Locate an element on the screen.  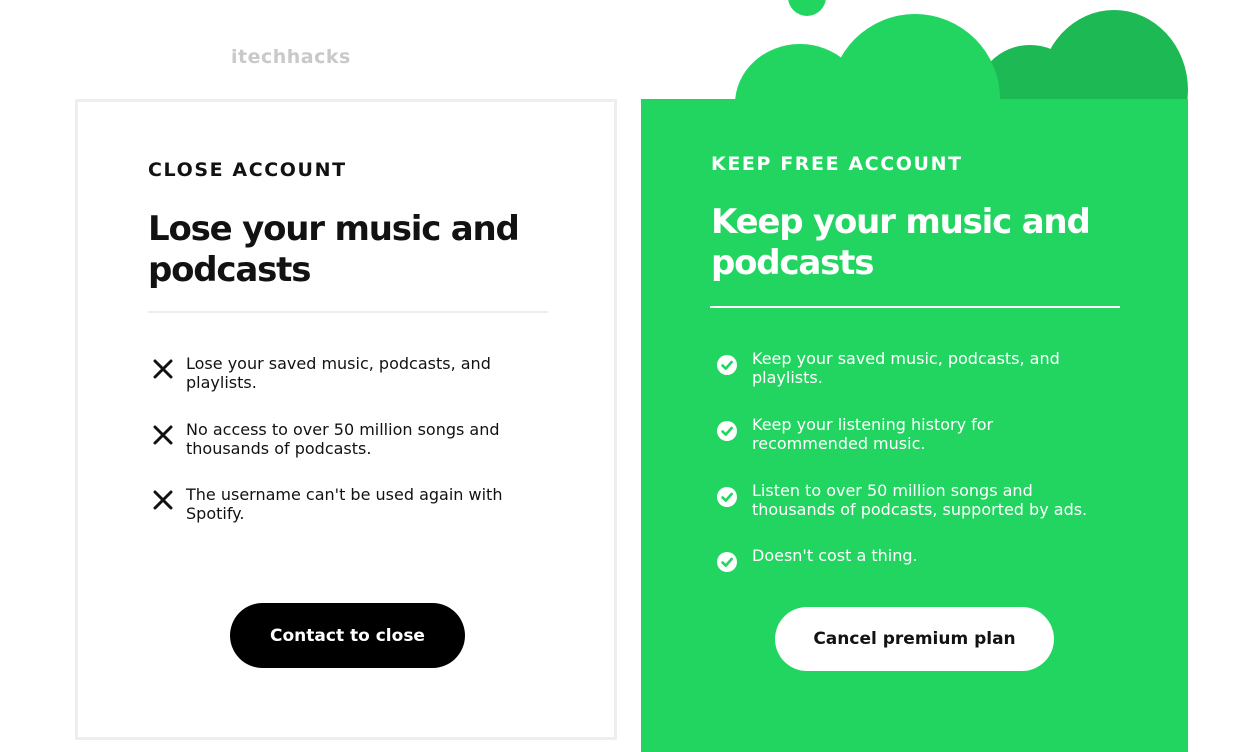
feature-text: Keep your listening history for is located at coordinates (873, 424).